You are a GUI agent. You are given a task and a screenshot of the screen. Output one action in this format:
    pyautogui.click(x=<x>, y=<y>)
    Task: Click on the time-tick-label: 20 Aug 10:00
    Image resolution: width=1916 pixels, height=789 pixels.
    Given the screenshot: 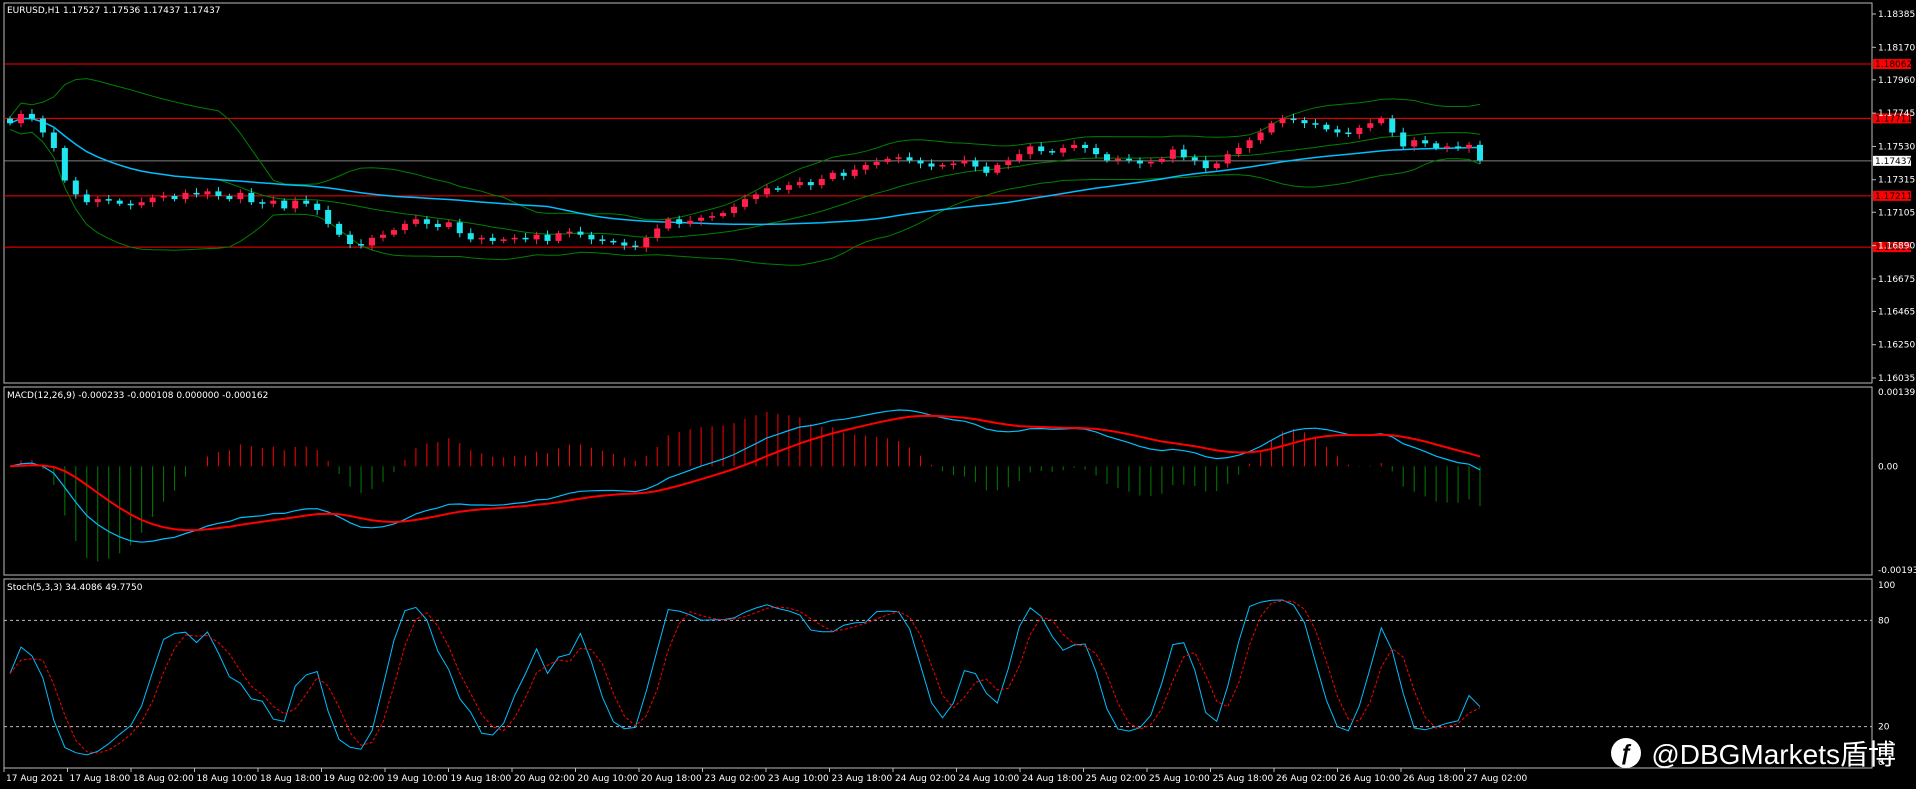 What is the action you would take?
    pyautogui.click(x=608, y=779)
    